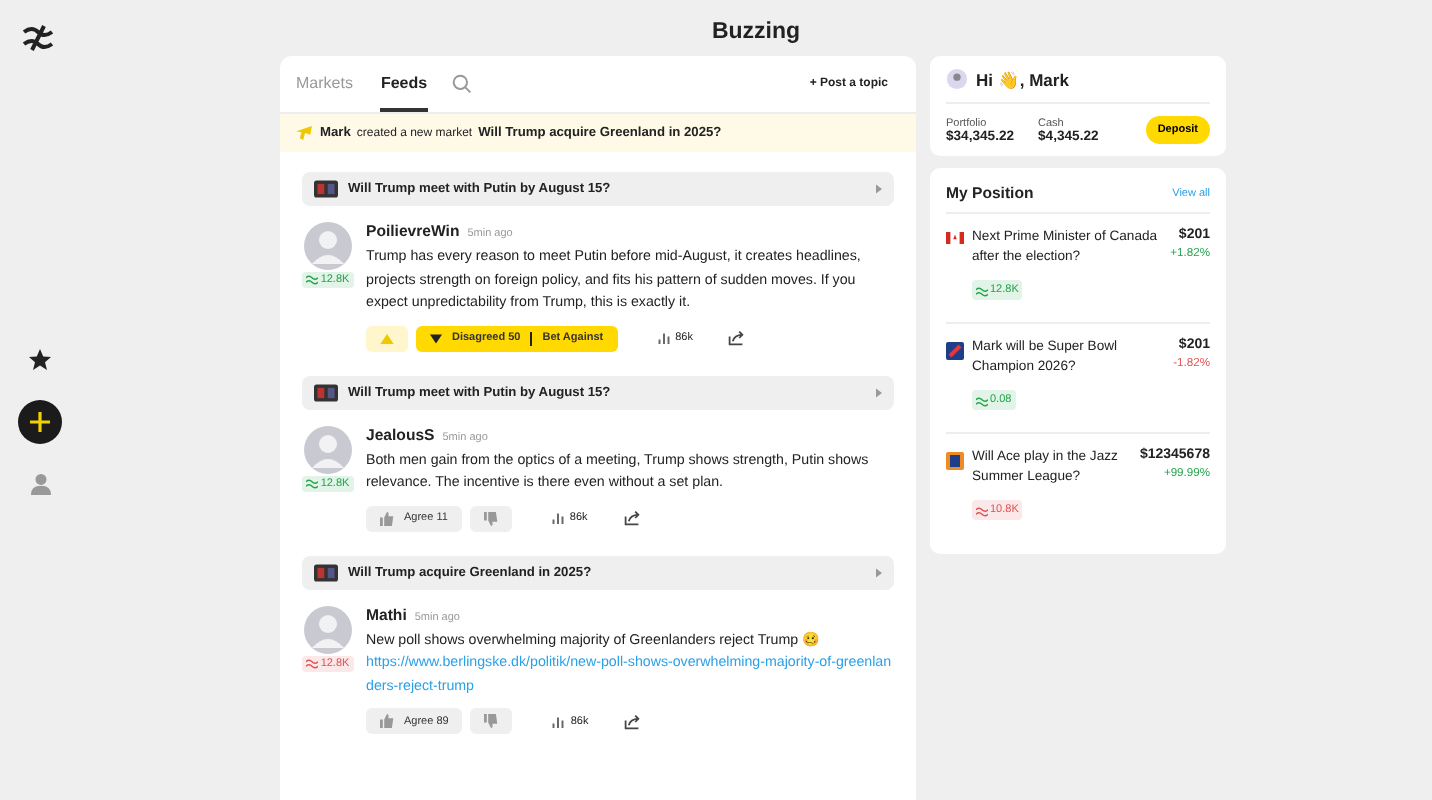  Describe the element at coordinates (756, 33) in the screenshot. I see `app-title: Buzzing` at that location.